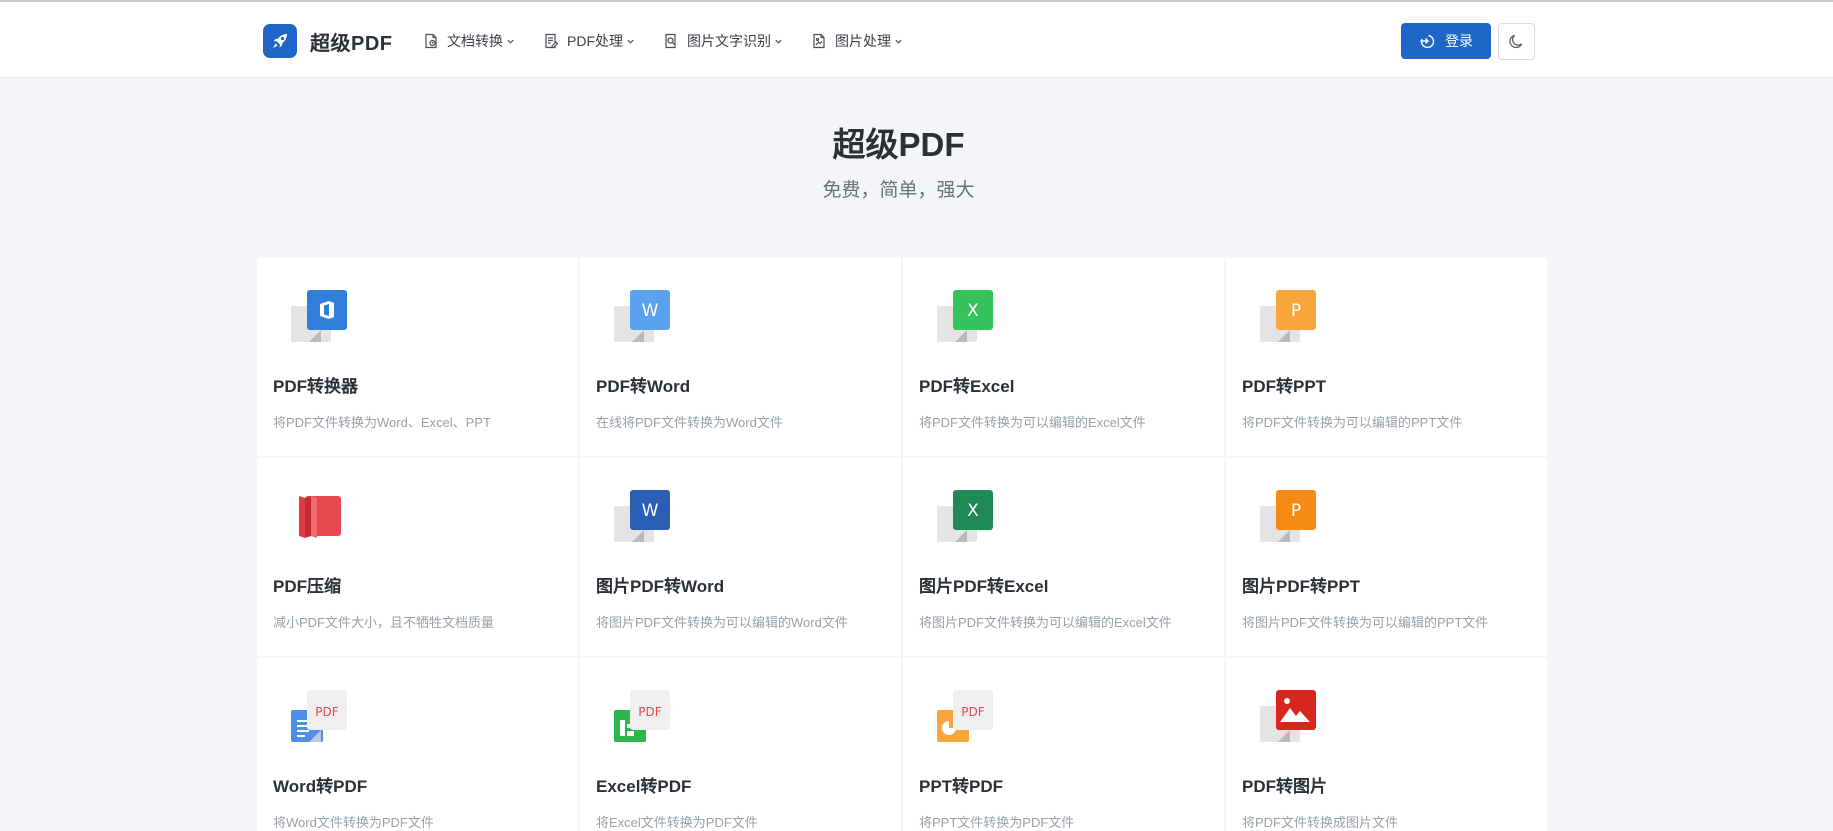  Describe the element at coordinates (1045, 622) in the screenshot. I see `tool-description: 将图片PDF文件转换为可以编辑的Excel文件` at that location.